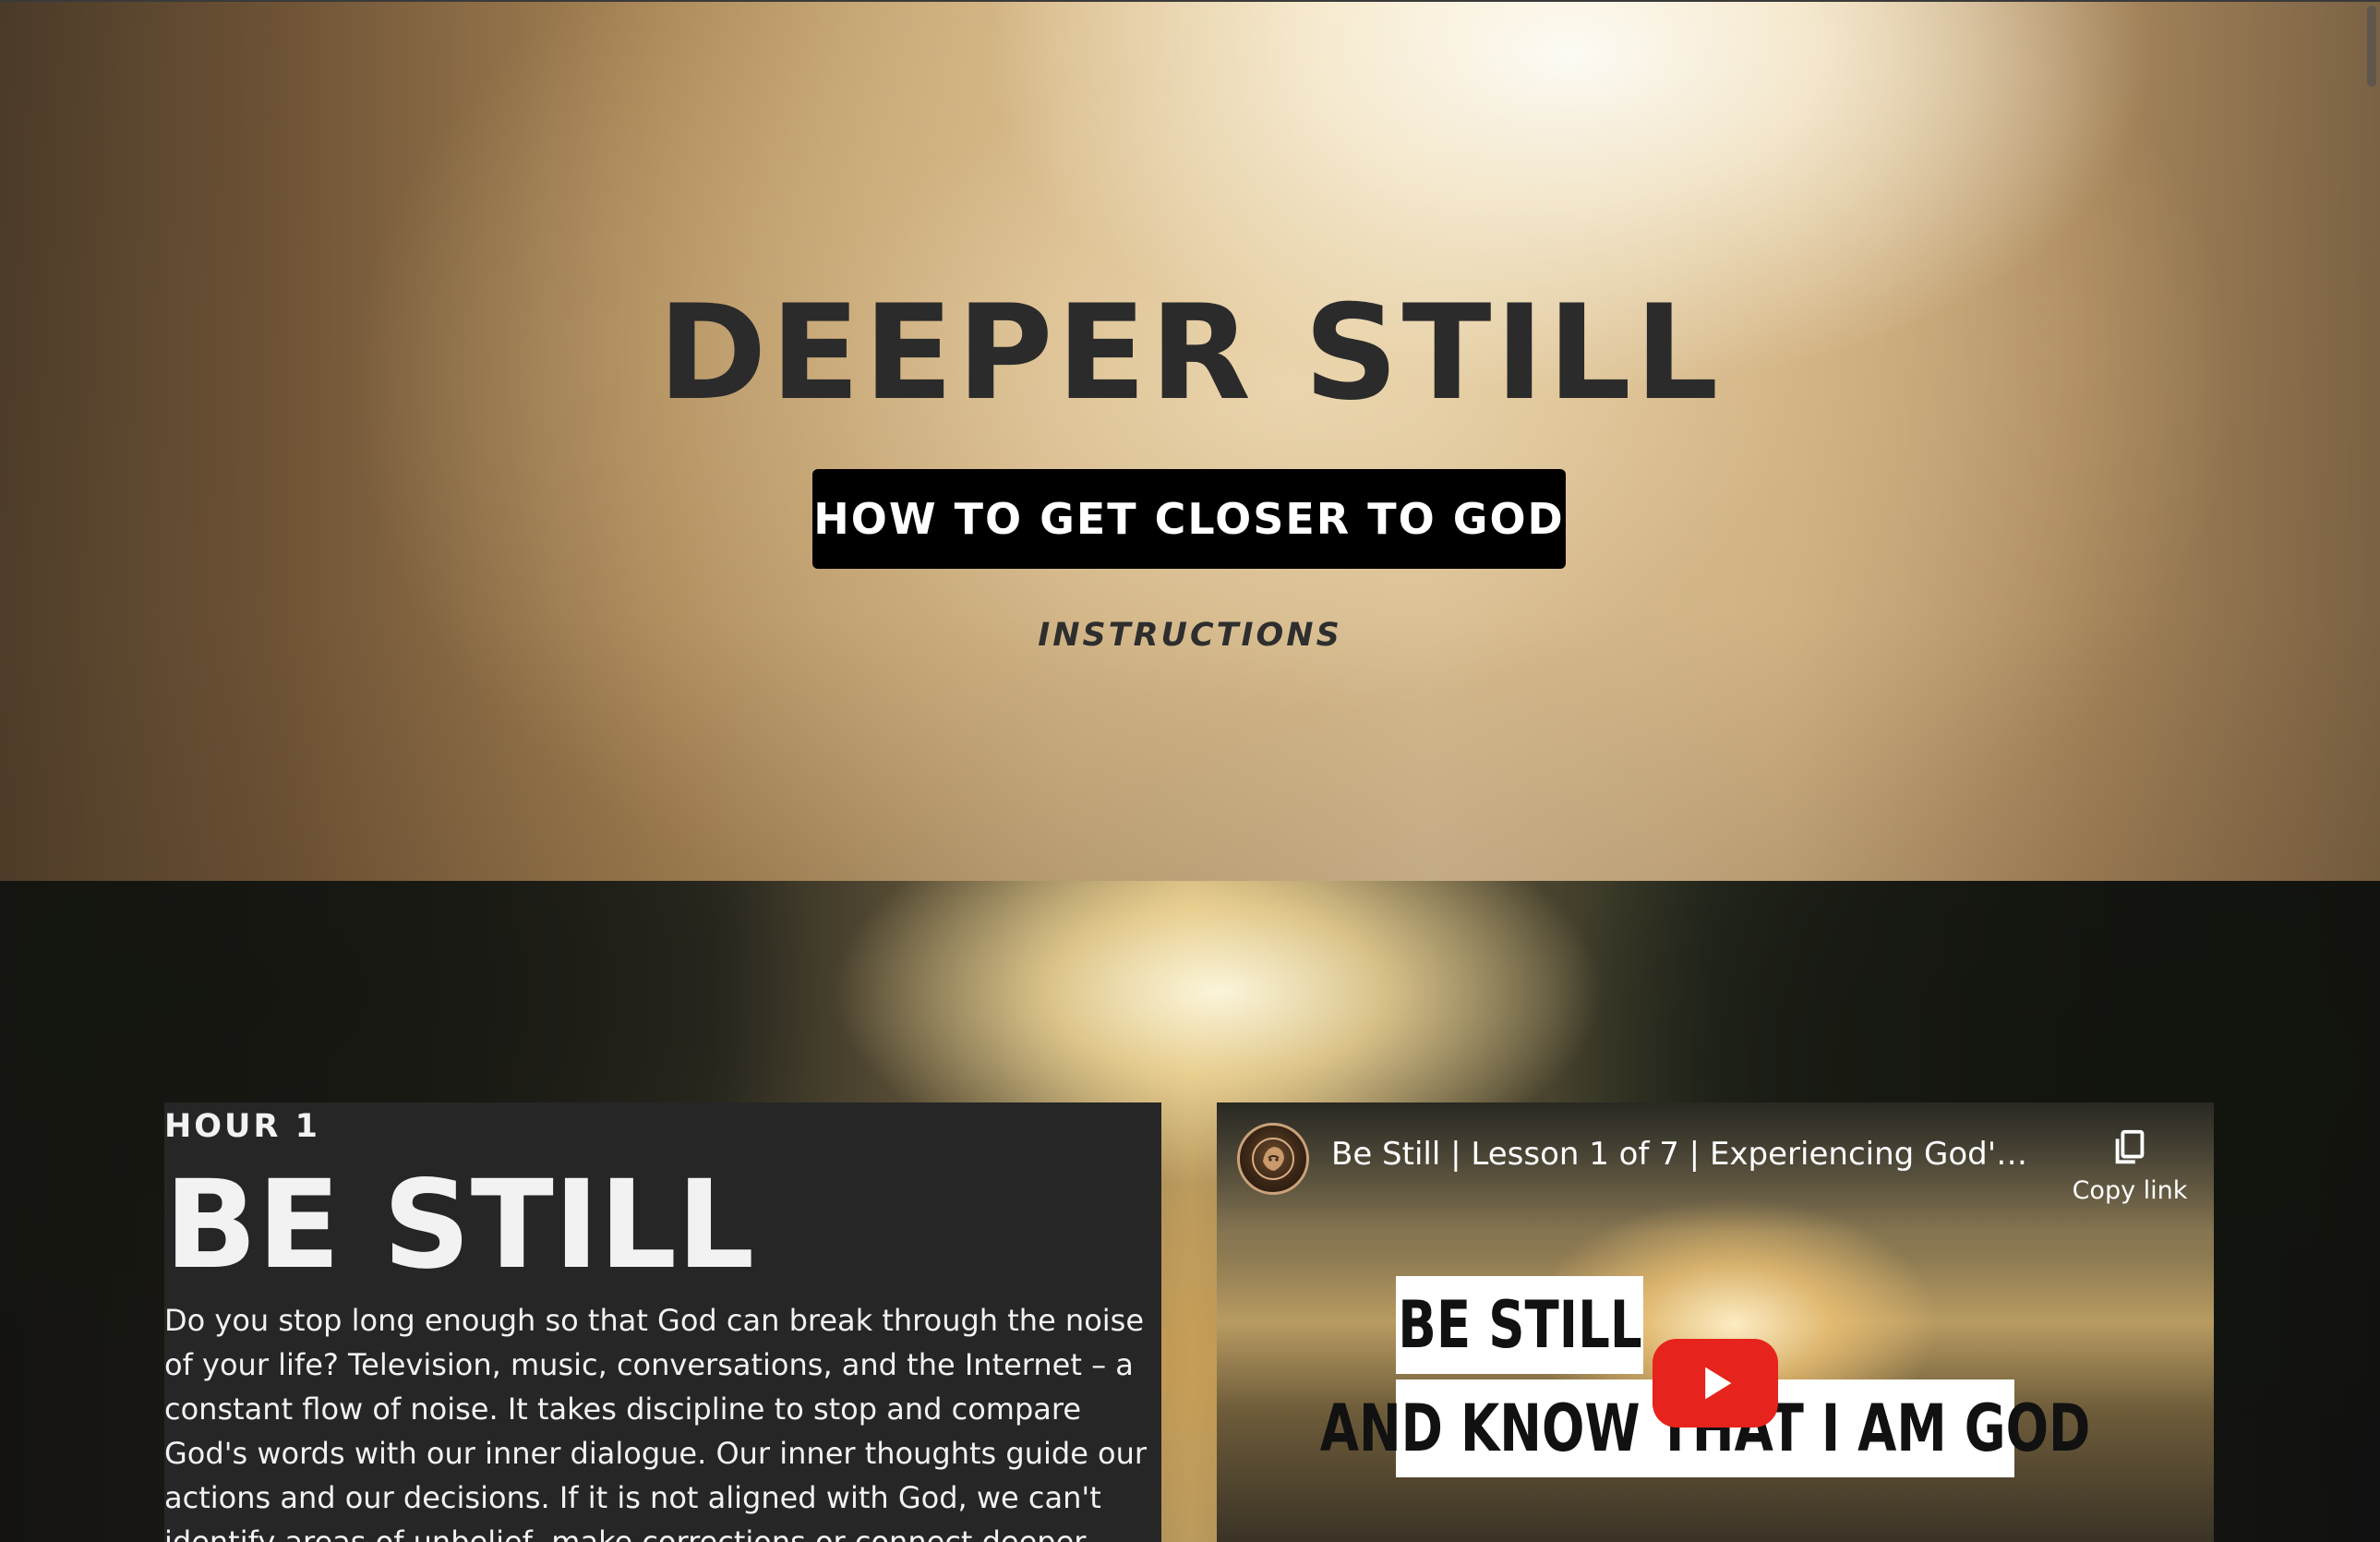 The image size is (2380, 1542). Describe the element at coordinates (2130, 1146) in the screenshot. I see `copy-icon` at that location.